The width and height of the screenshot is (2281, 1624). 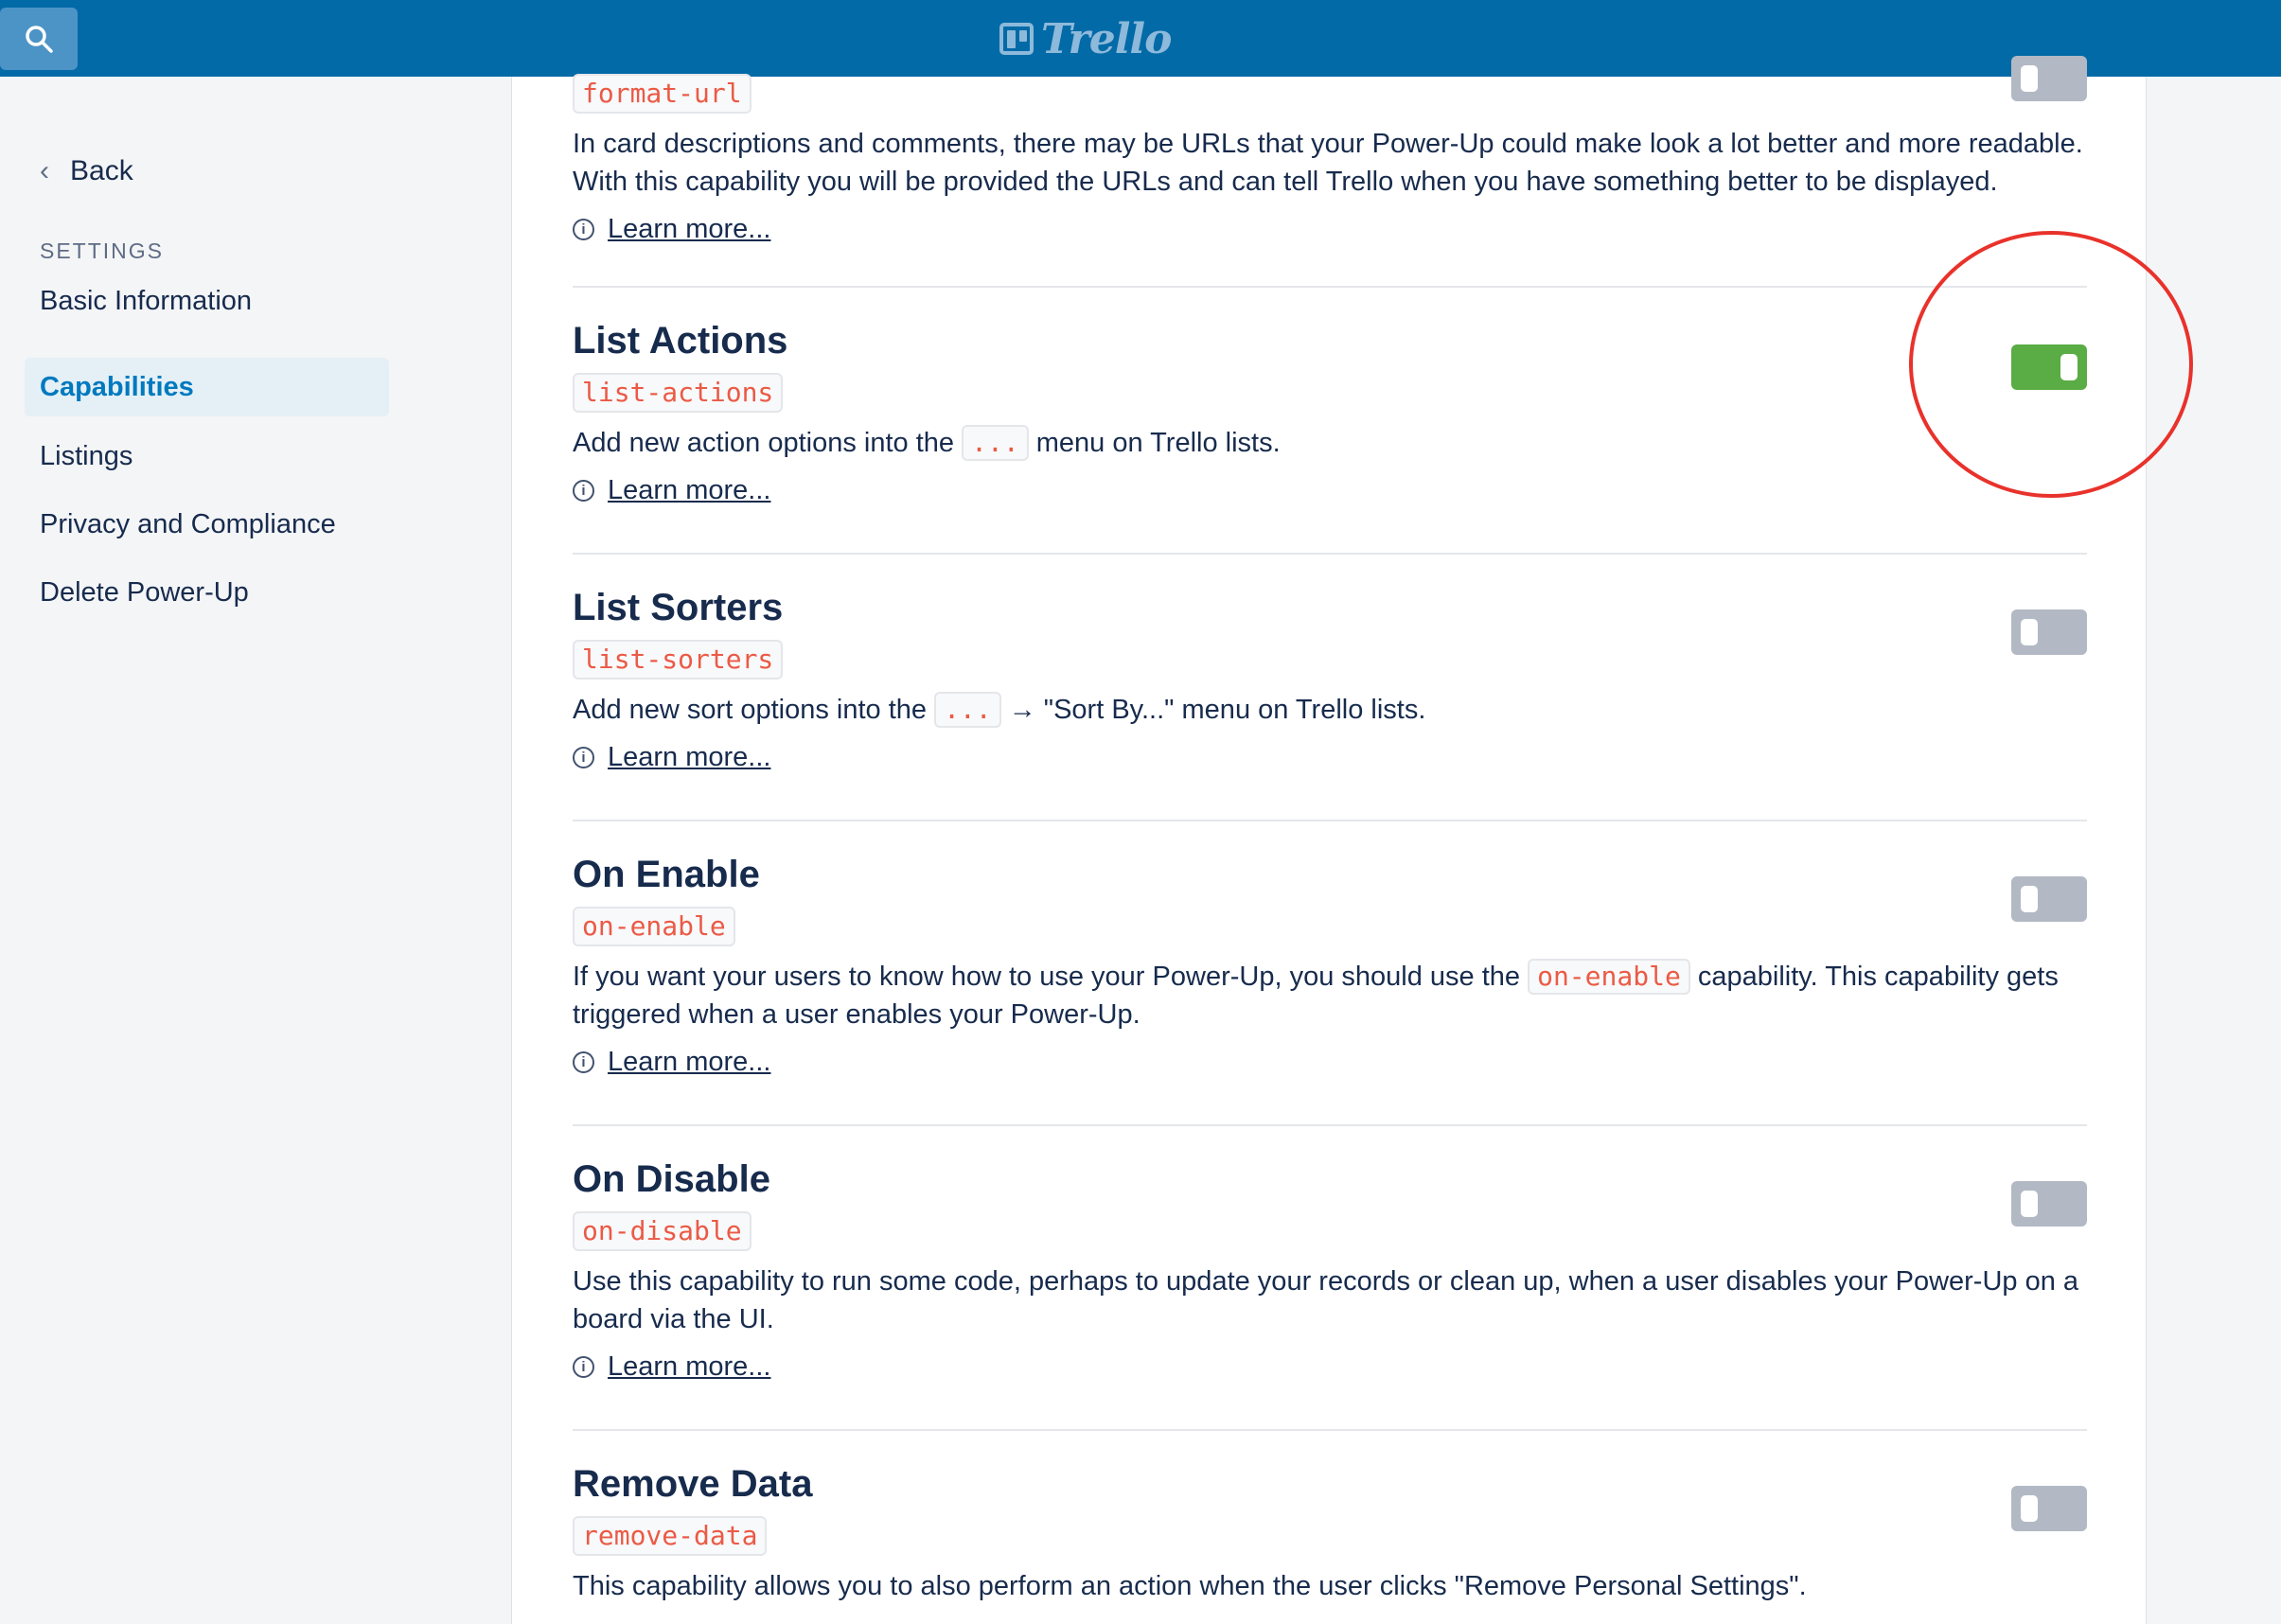 I want to click on description-text: menu on Trello lists., so click(x=1158, y=443).